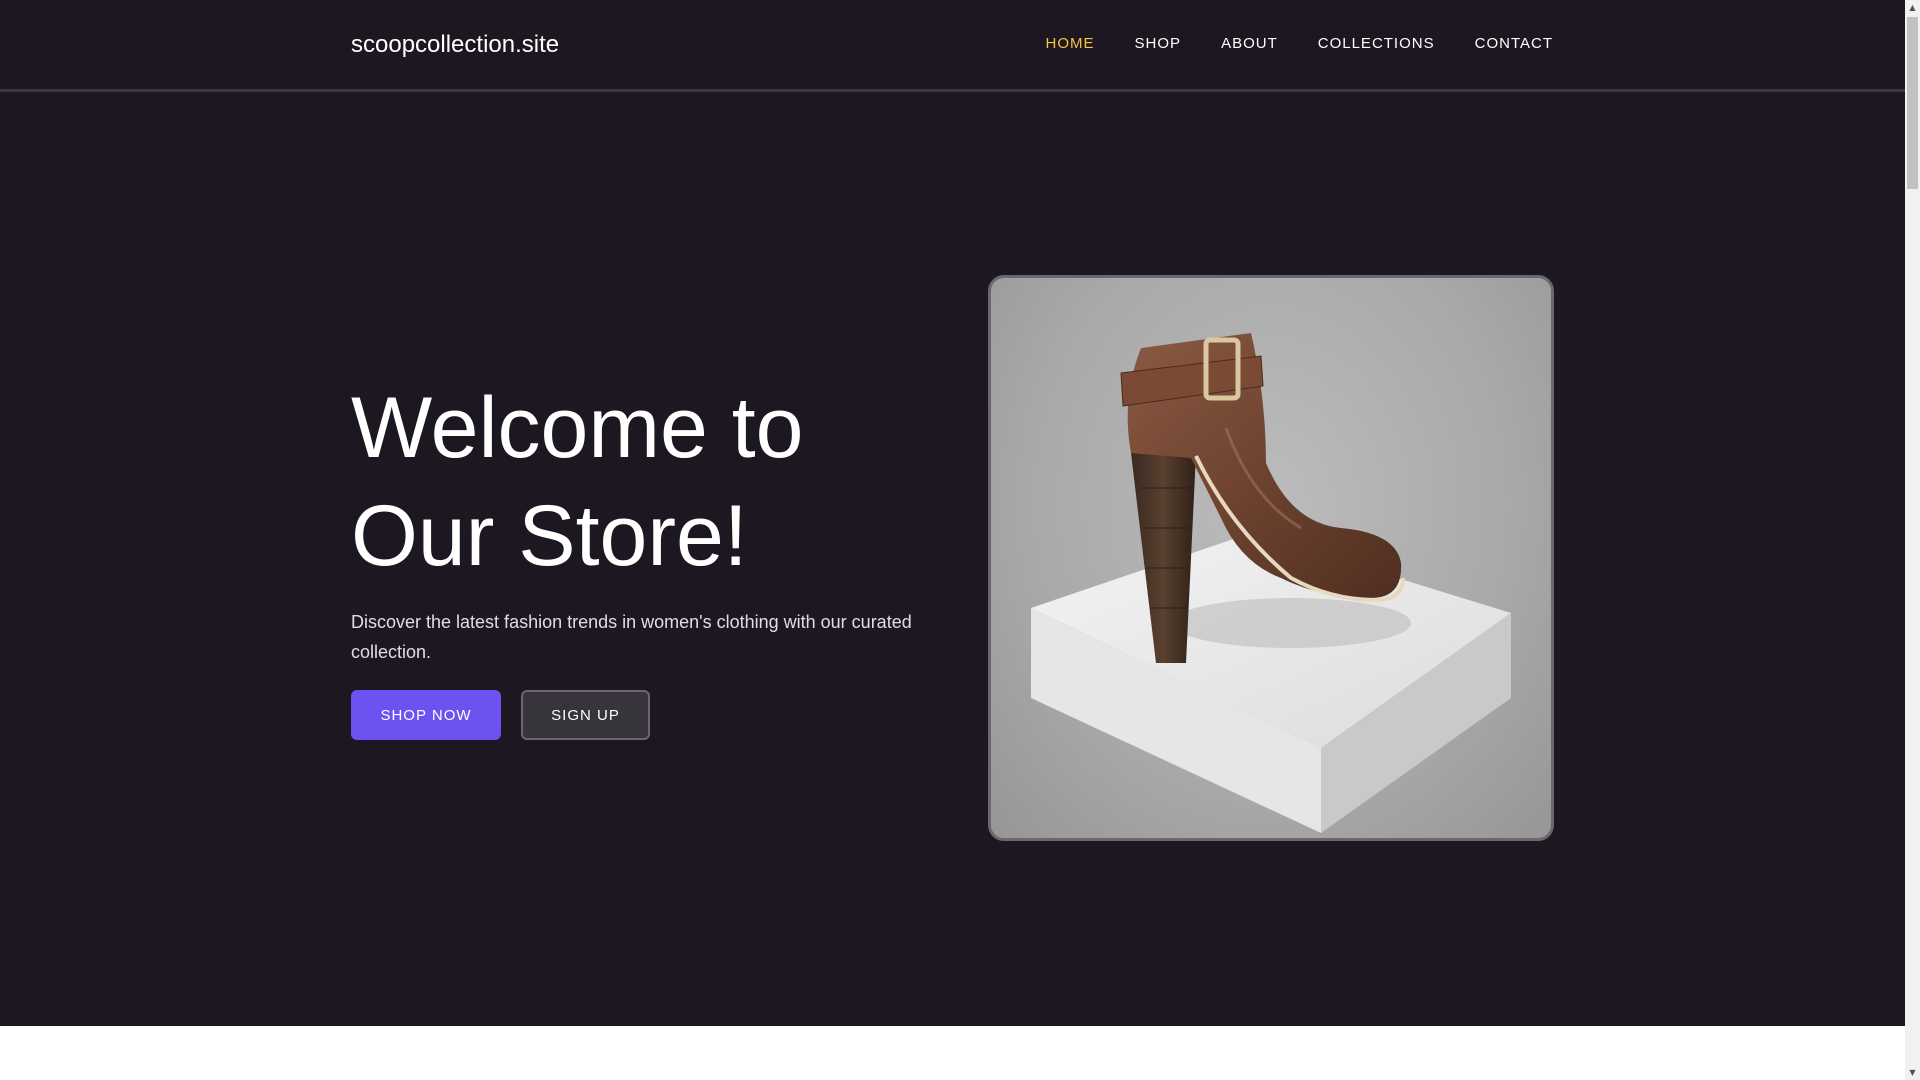 The height and width of the screenshot is (1080, 1920). I want to click on next-section, so click(952, 1053).